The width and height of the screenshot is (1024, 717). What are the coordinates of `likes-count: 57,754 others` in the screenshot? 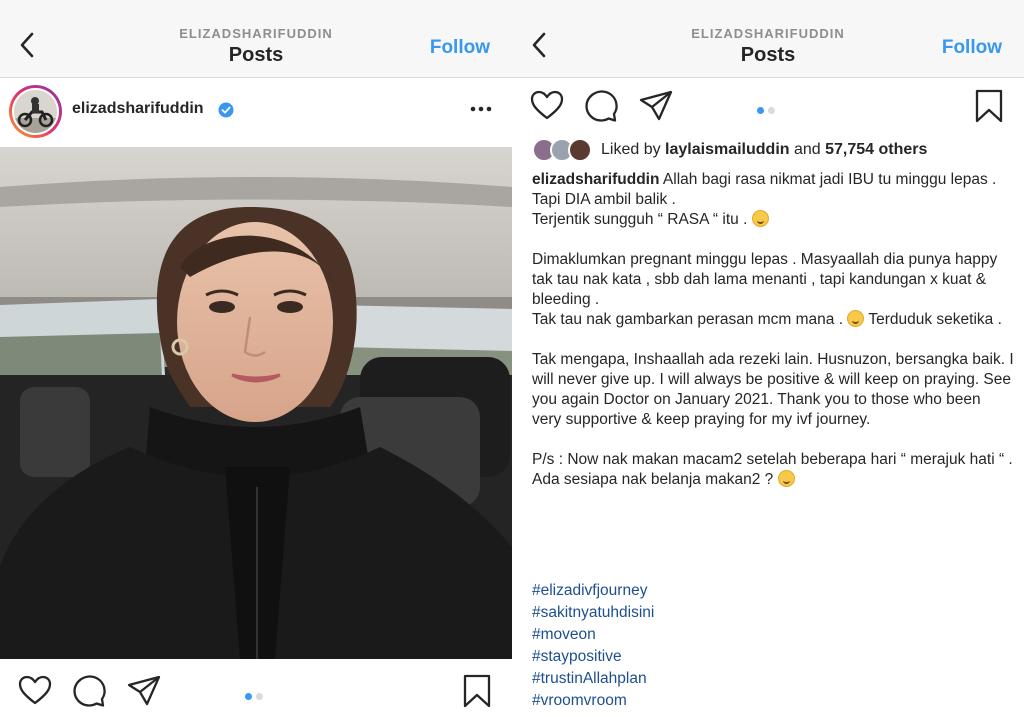 It's located at (876, 149).